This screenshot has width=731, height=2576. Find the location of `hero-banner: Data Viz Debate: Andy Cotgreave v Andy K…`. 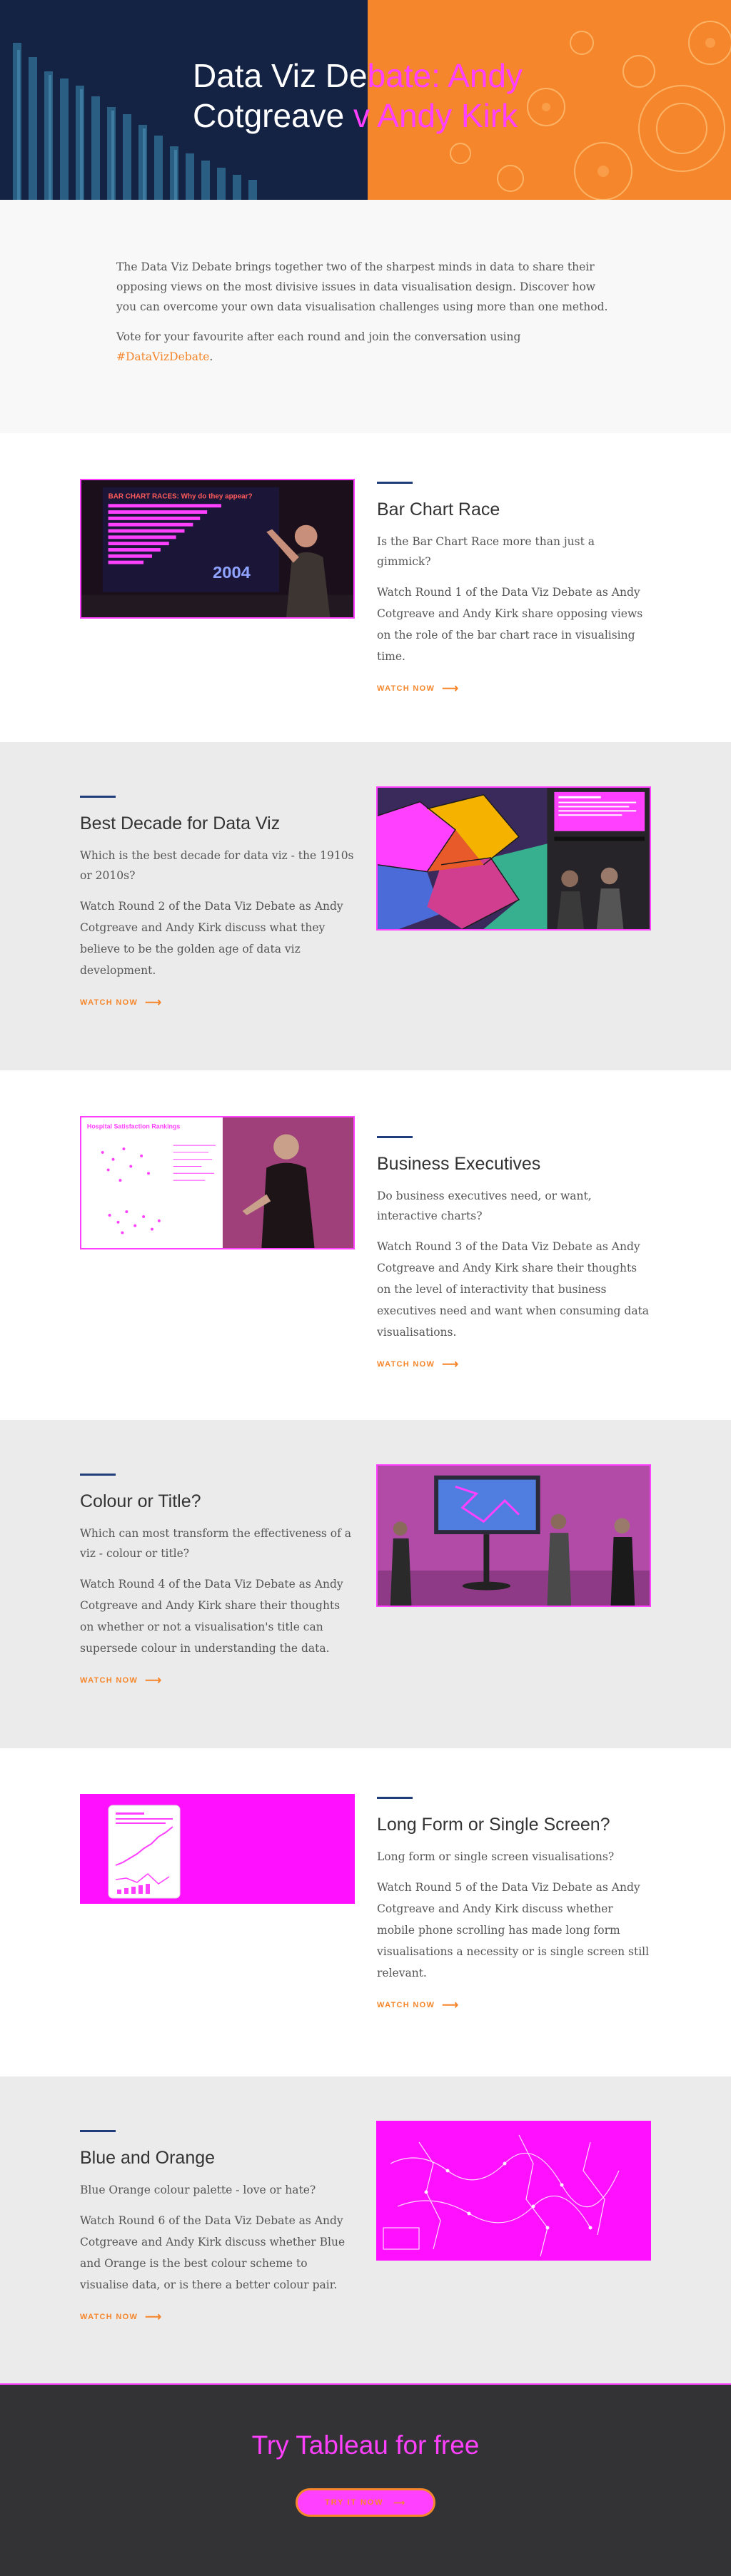

hero-banner: Data Viz Debate: Andy Cotgreave v Andy K… is located at coordinates (365, 100).